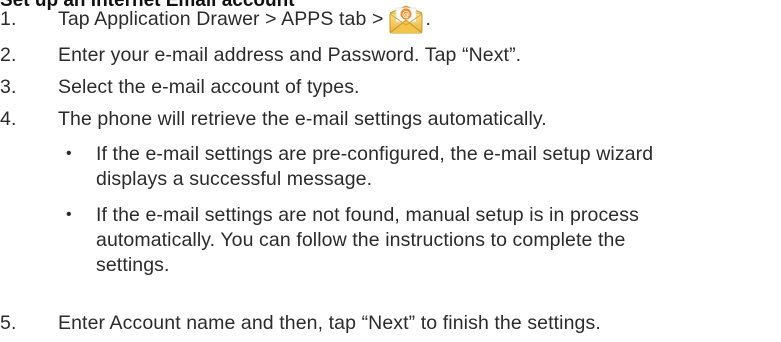  Describe the element at coordinates (8, 19) in the screenshot. I see `step-number: 1.` at that location.